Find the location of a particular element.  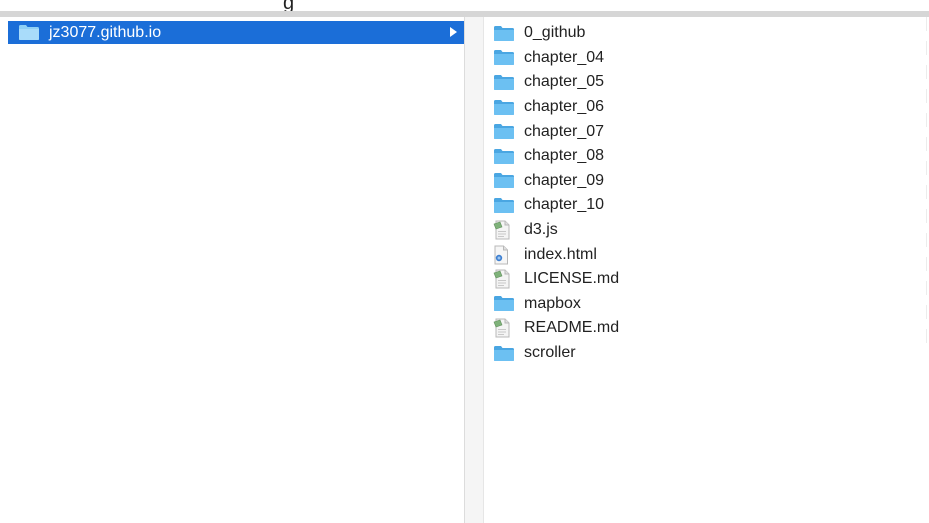

list-item: chapter_10 is located at coordinates (556, 205).